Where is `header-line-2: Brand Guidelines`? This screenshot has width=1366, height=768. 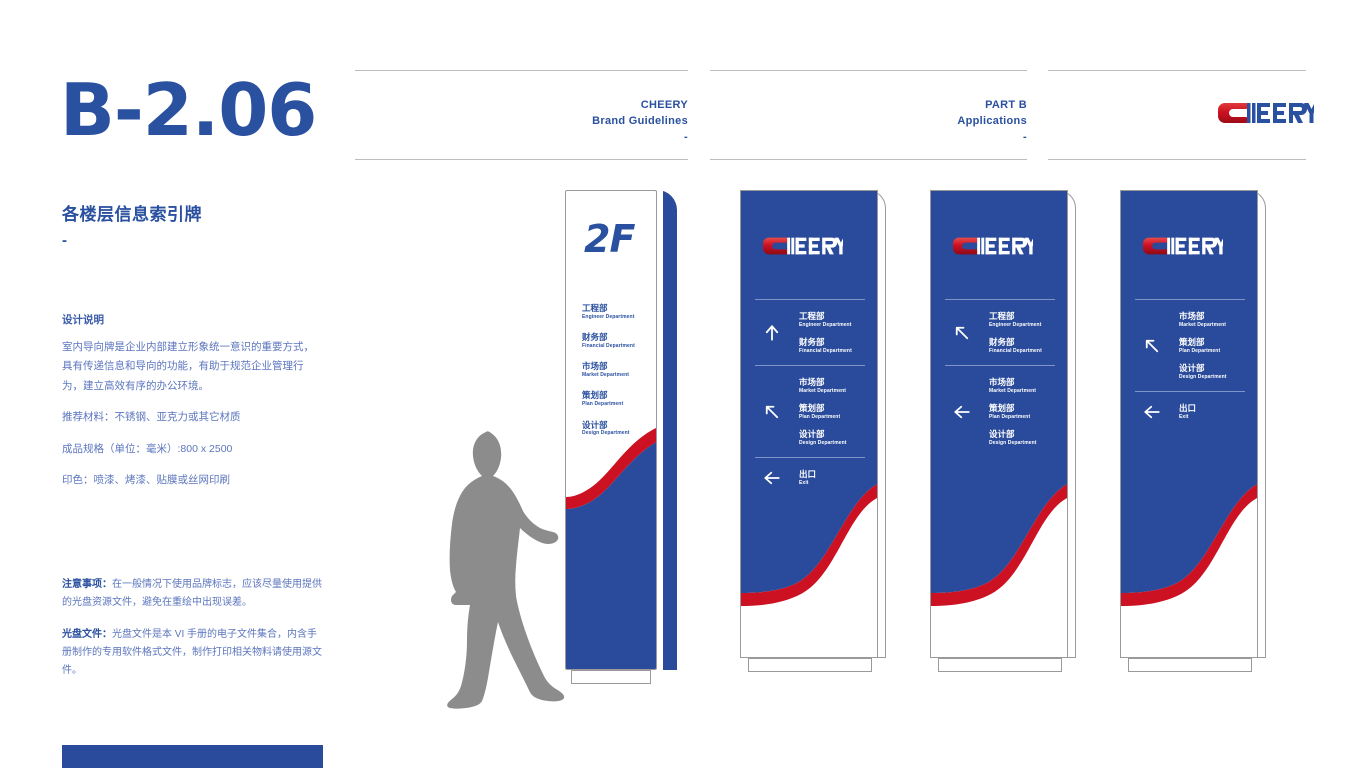 header-line-2: Brand Guidelines is located at coordinates (640, 120).